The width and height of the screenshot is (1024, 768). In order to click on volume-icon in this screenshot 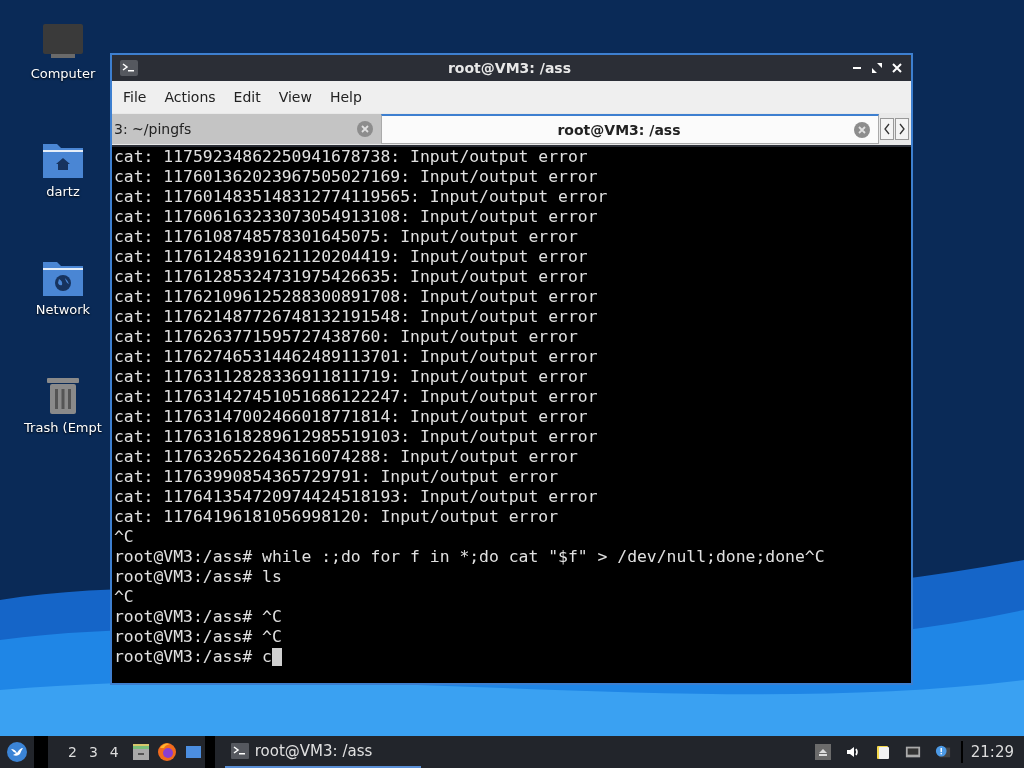, I will do `click(852, 752)`.